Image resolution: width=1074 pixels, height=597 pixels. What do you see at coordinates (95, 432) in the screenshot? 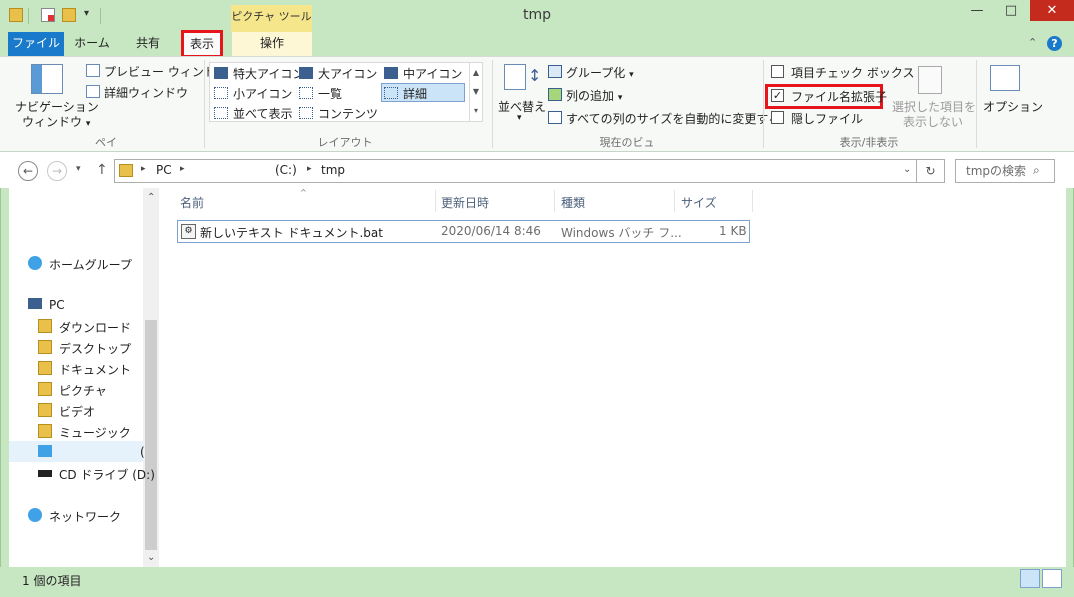
I see `nav-music: ミュージック` at bounding box center [95, 432].